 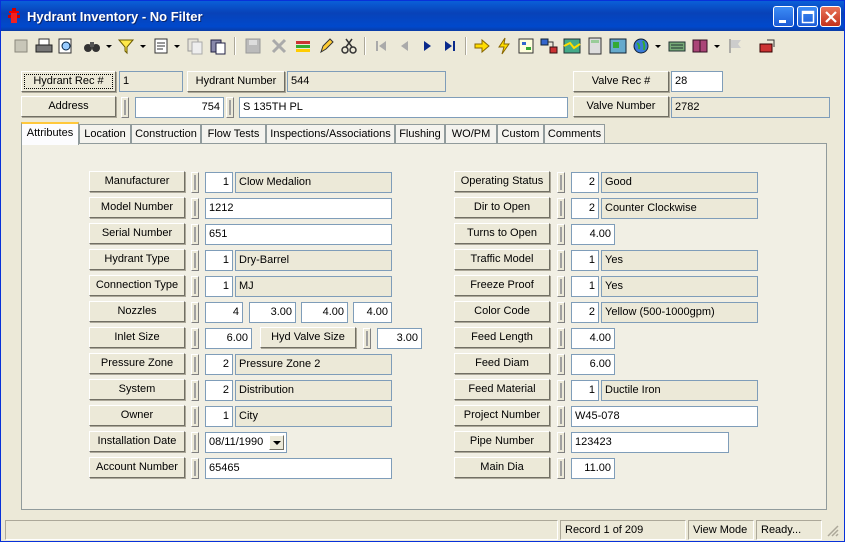 What do you see at coordinates (125, 107) in the screenshot?
I see `address-lookup-grip` at bounding box center [125, 107].